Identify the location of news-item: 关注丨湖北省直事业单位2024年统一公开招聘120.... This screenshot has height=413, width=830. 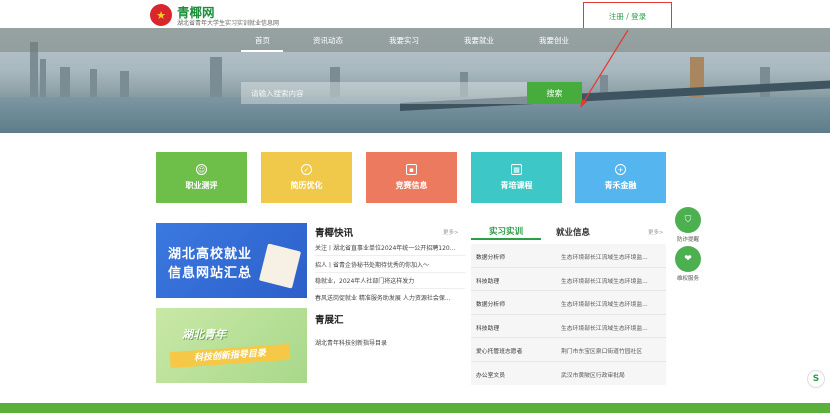
(390, 247).